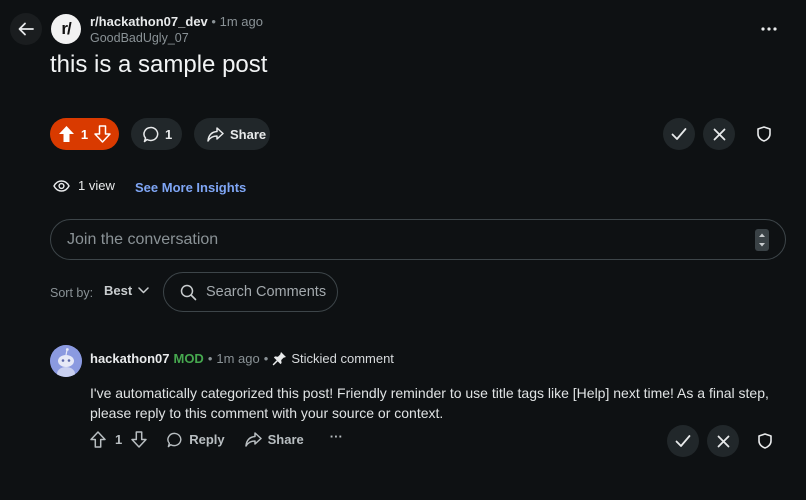 The image size is (806, 500). I want to click on back-arrow-icon, so click(26, 29).